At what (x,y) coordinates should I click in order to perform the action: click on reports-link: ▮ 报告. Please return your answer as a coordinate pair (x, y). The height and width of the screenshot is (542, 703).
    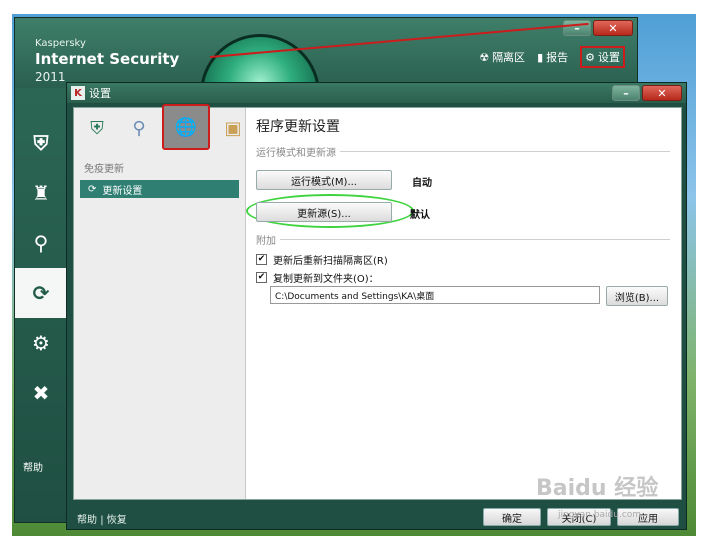
    Looking at the image, I should click on (552, 57).